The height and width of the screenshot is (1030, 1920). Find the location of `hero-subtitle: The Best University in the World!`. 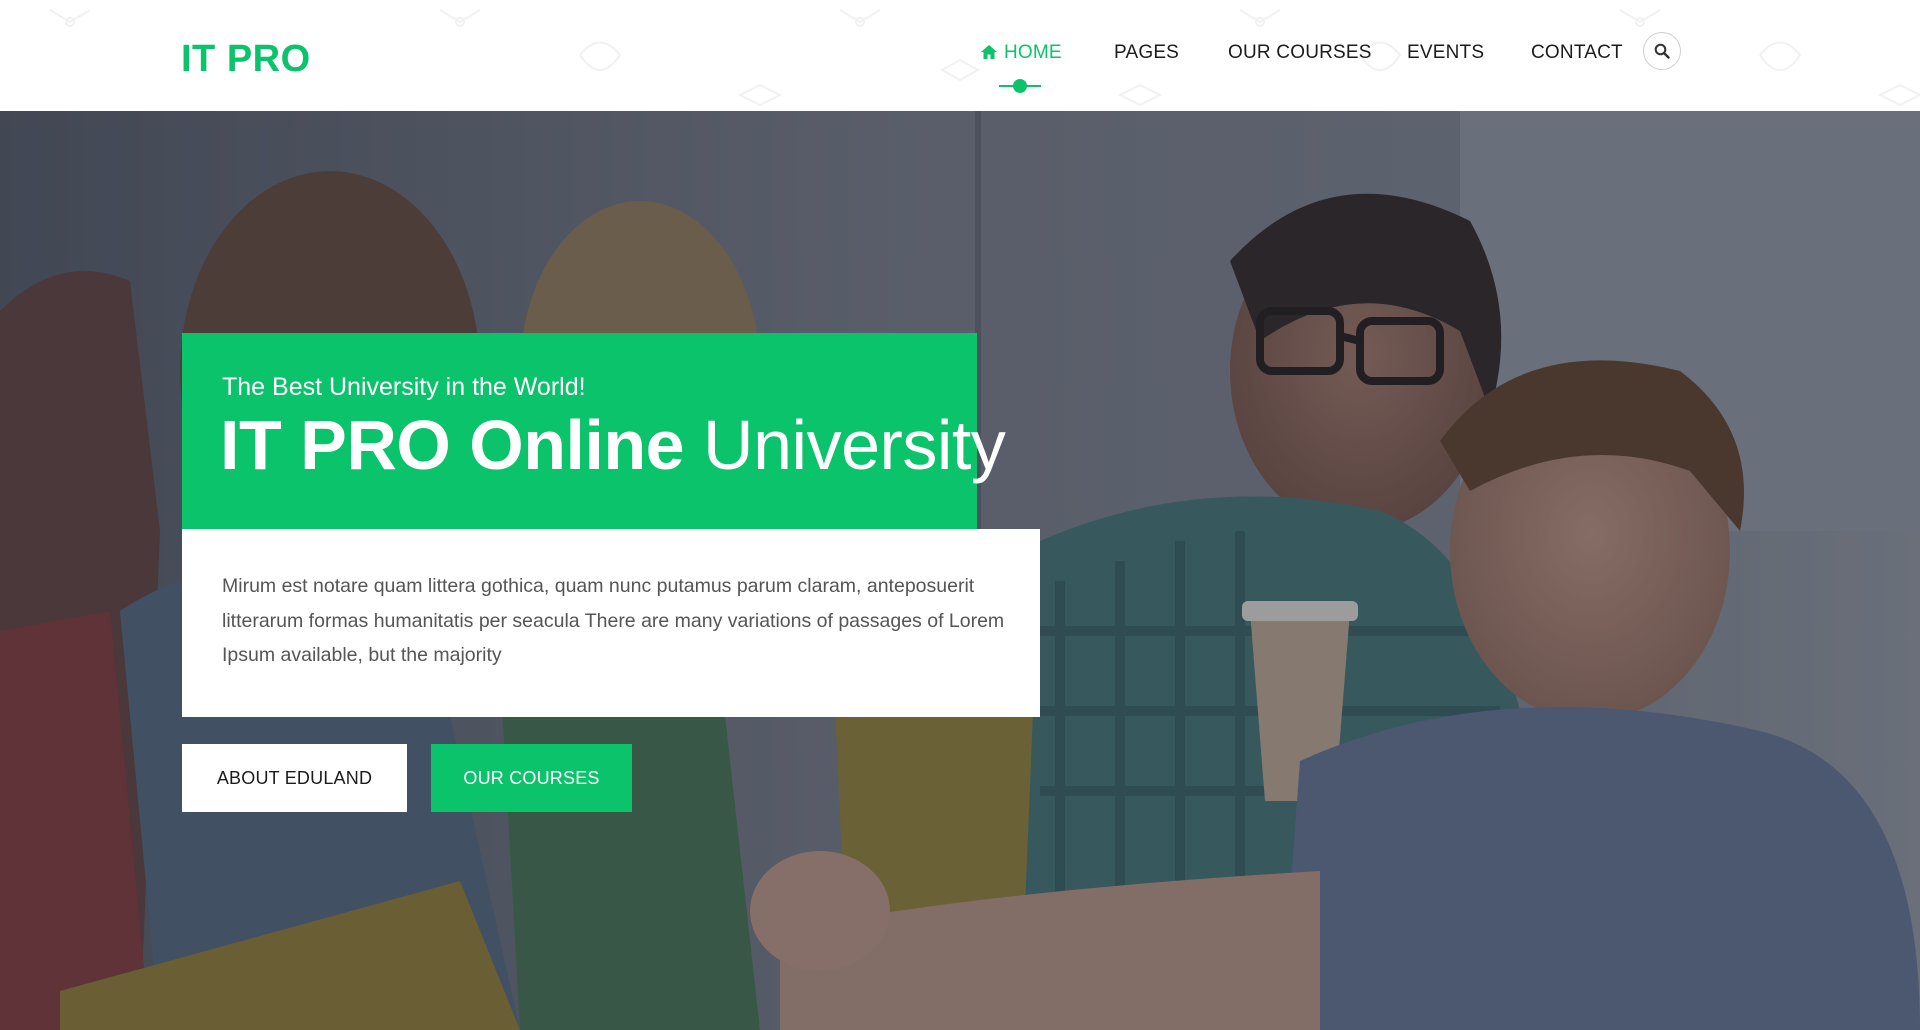

hero-subtitle: The Best University in the World! is located at coordinates (404, 387).